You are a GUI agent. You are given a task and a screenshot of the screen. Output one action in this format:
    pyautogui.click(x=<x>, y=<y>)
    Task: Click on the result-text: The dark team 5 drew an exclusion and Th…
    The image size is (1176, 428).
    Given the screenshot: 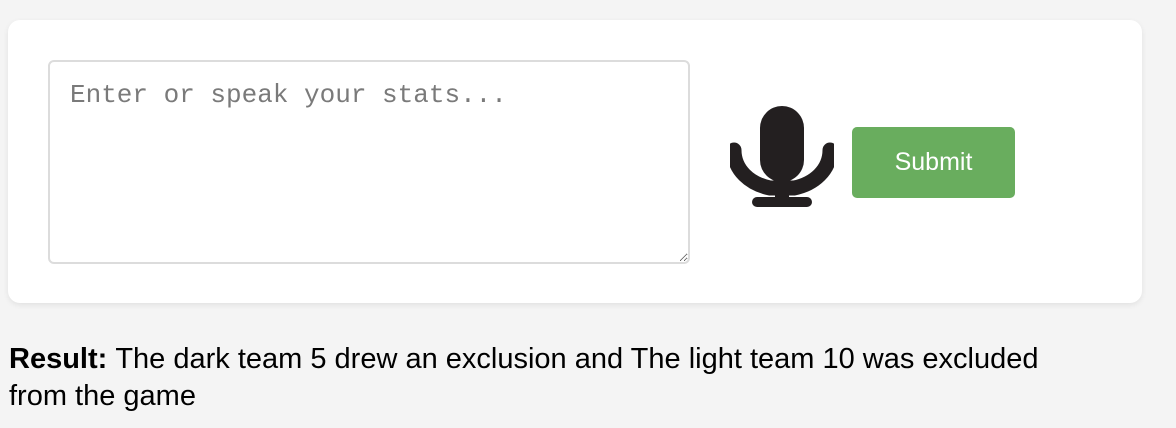 What is the action you would take?
    pyautogui.click(x=524, y=377)
    